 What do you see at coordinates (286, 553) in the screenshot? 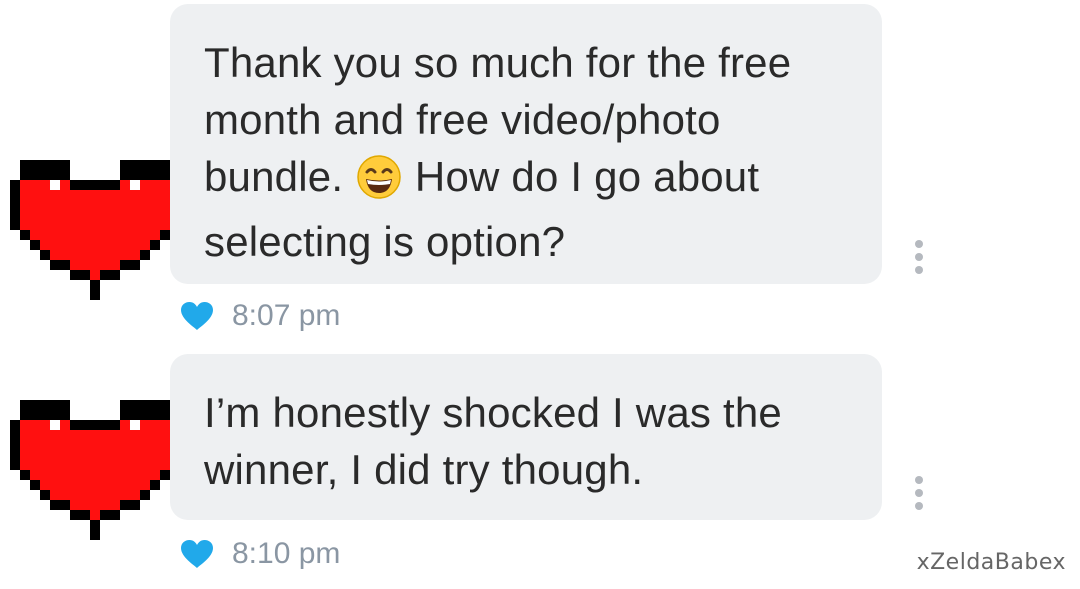
I see `message-time: 8:10 pm` at bounding box center [286, 553].